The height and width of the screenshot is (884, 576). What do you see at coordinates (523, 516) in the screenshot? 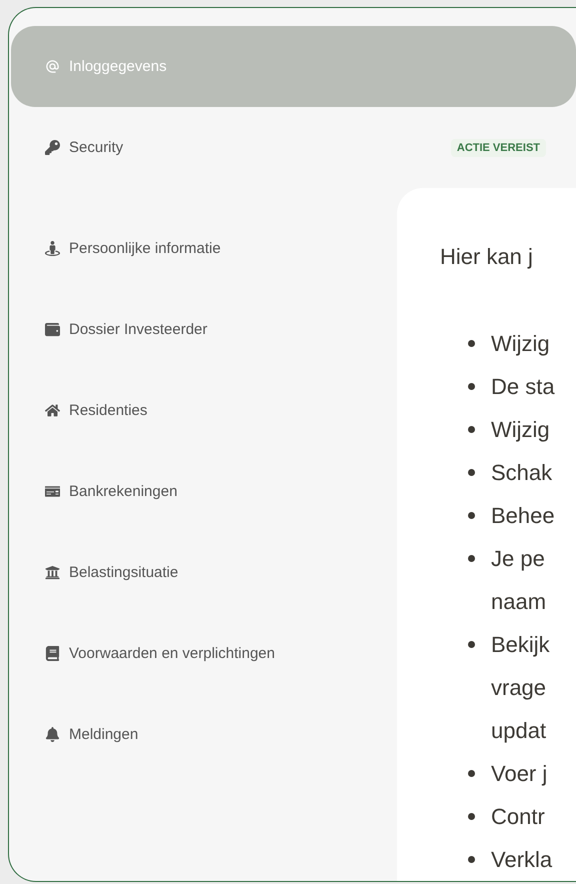
I see `bullet-text: Behee` at bounding box center [523, 516].